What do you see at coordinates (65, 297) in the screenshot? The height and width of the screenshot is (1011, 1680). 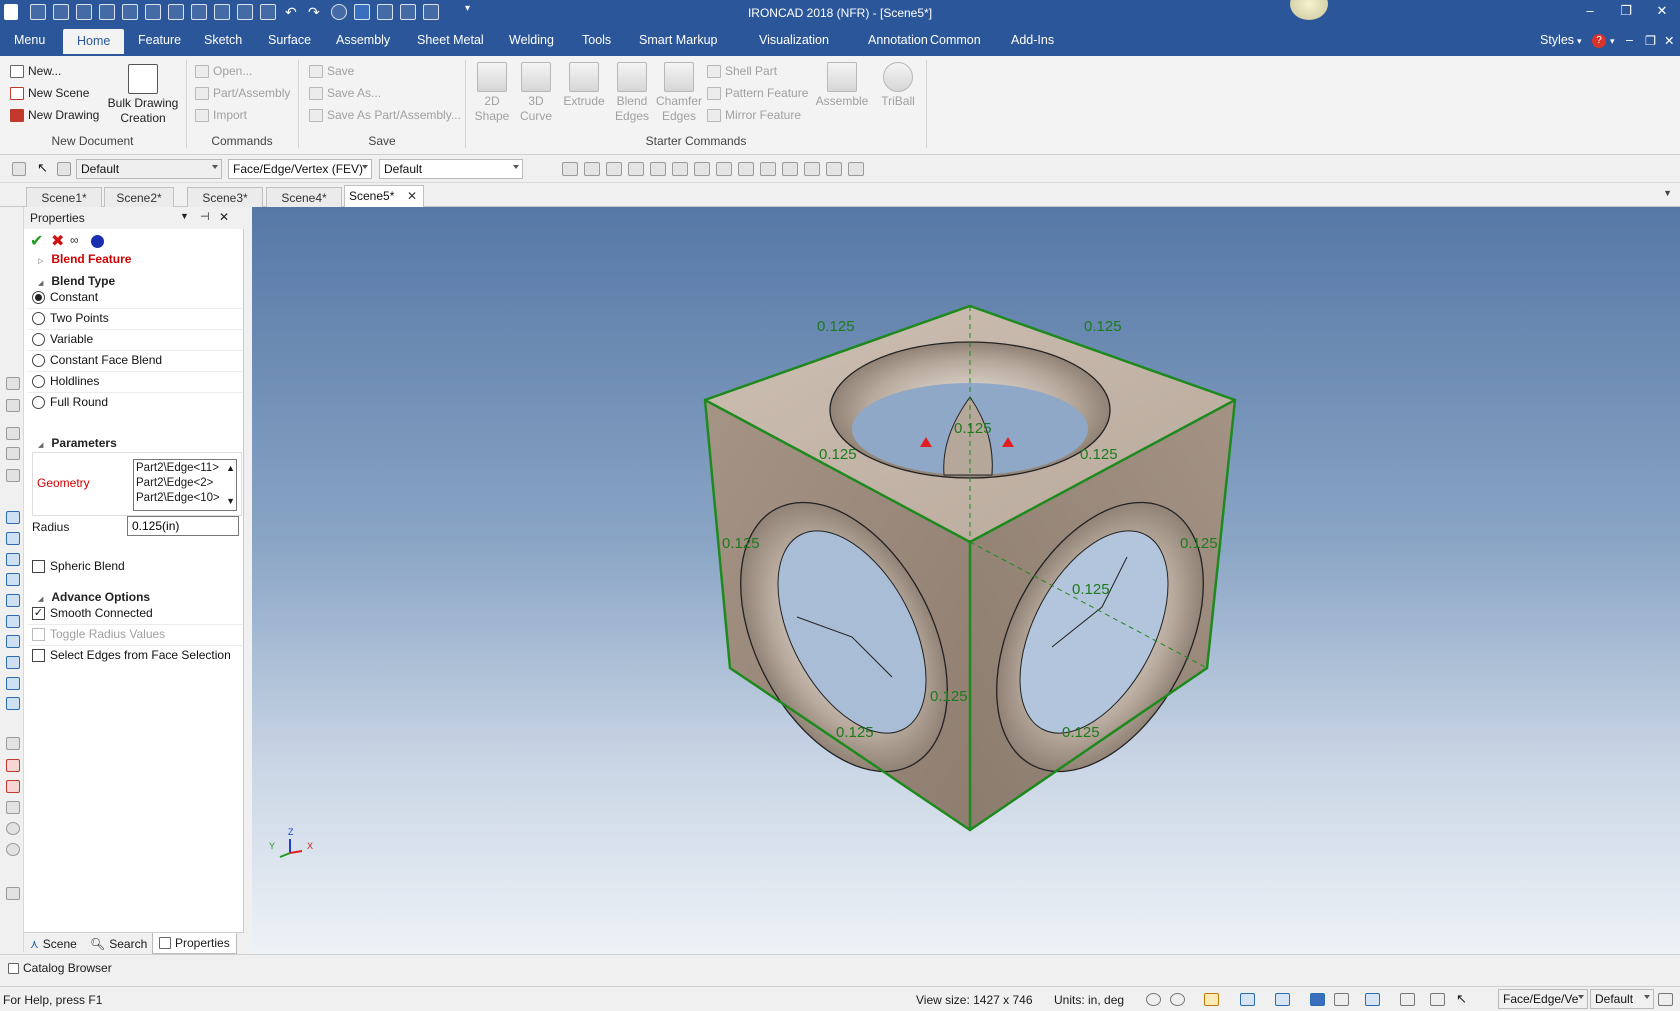 I see `blend-type-constant: Constant` at bounding box center [65, 297].